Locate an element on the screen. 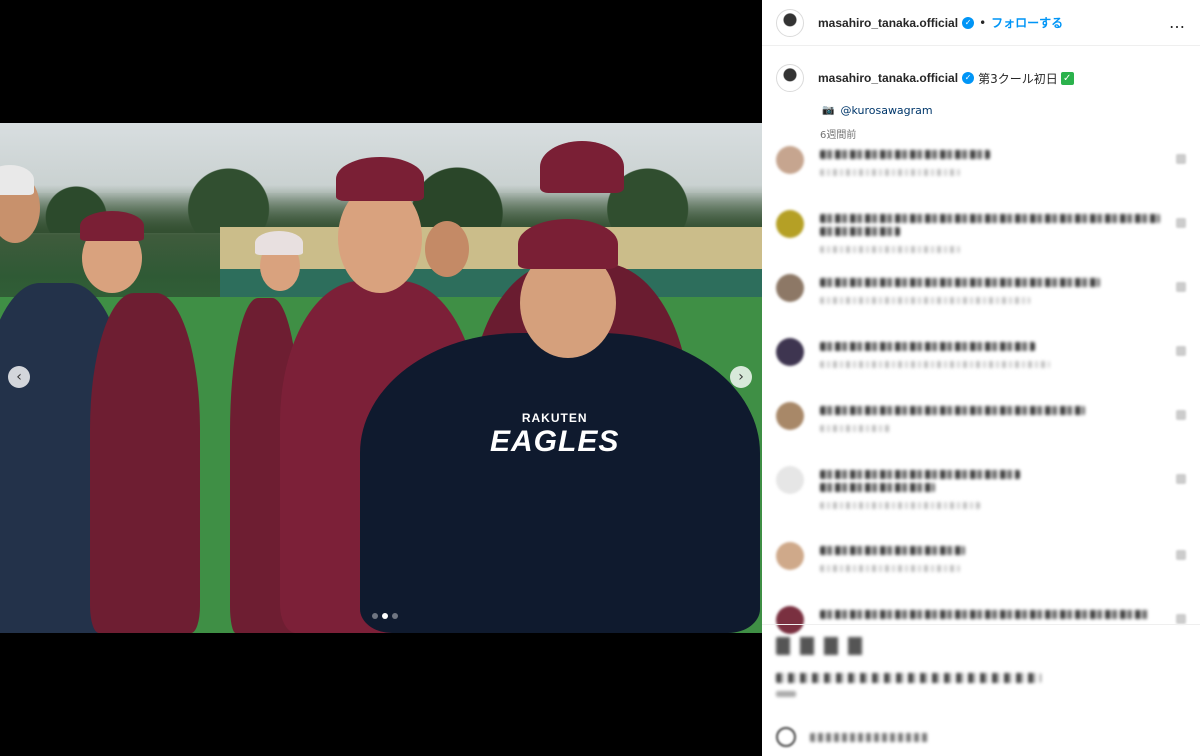 The height and width of the screenshot is (756, 1200). check-mark-emoji-icon: ✓ is located at coordinates (1067, 78).